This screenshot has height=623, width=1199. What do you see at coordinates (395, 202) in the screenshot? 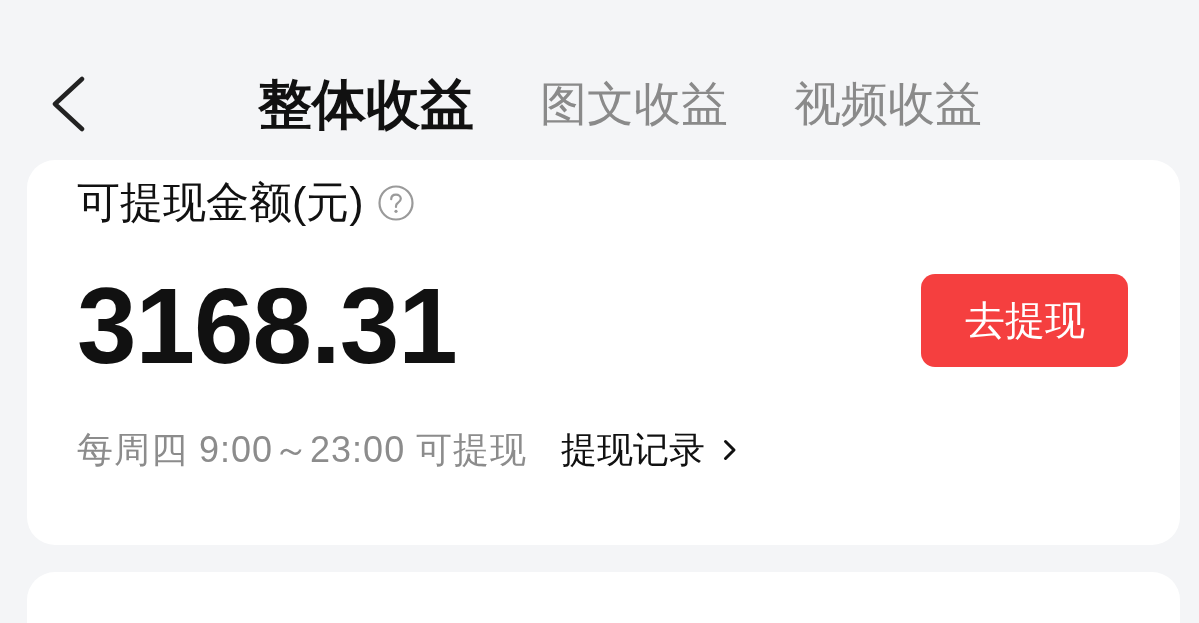
I see `help-icon` at bounding box center [395, 202].